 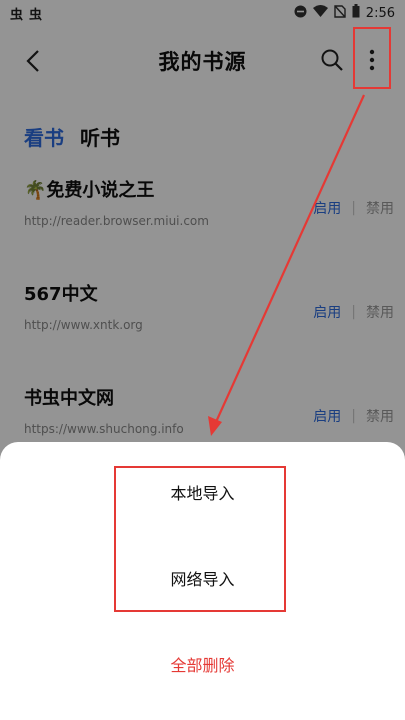 What do you see at coordinates (202, 664) in the screenshot?
I see `delete-all-button: 全部删除` at bounding box center [202, 664].